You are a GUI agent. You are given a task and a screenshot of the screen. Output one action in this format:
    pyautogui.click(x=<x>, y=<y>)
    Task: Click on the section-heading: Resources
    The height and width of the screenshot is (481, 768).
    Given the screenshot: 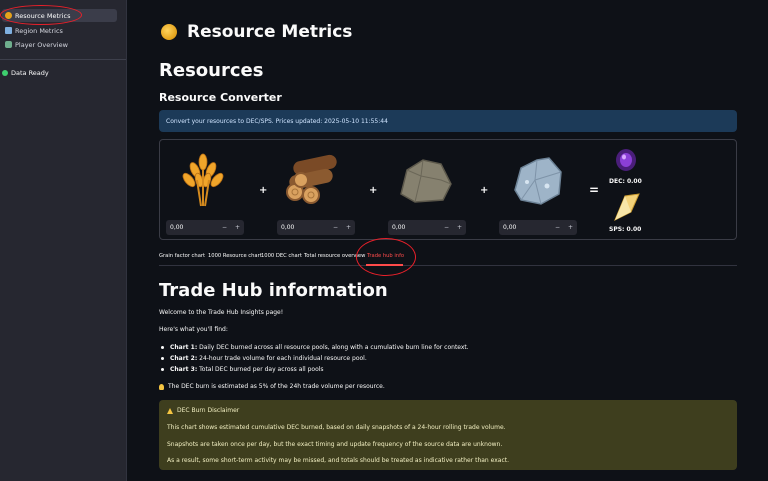 What is the action you would take?
    pyautogui.click(x=211, y=70)
    